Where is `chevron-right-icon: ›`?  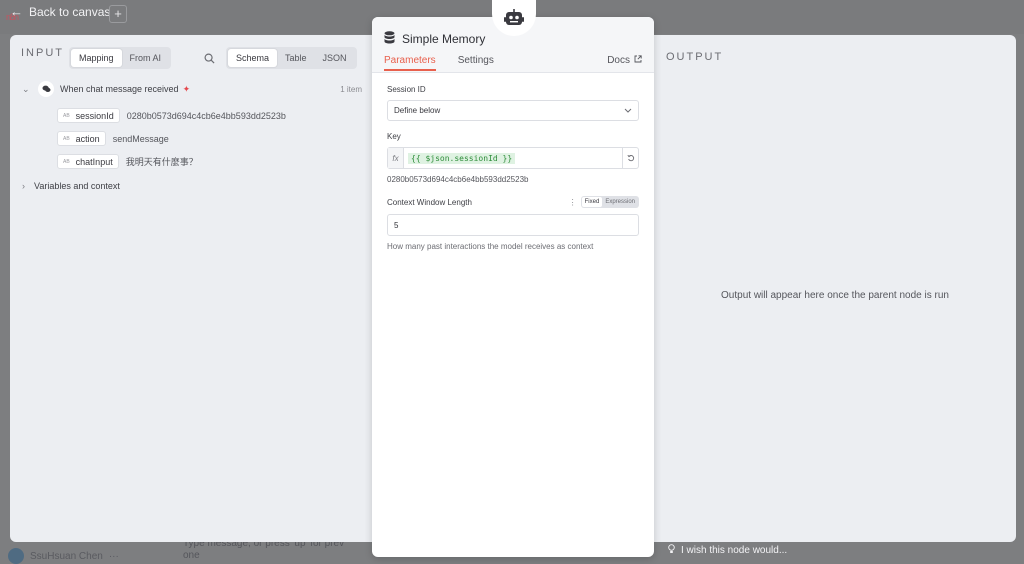 chevron-right-icon: › is located at coordinates (23, 186).